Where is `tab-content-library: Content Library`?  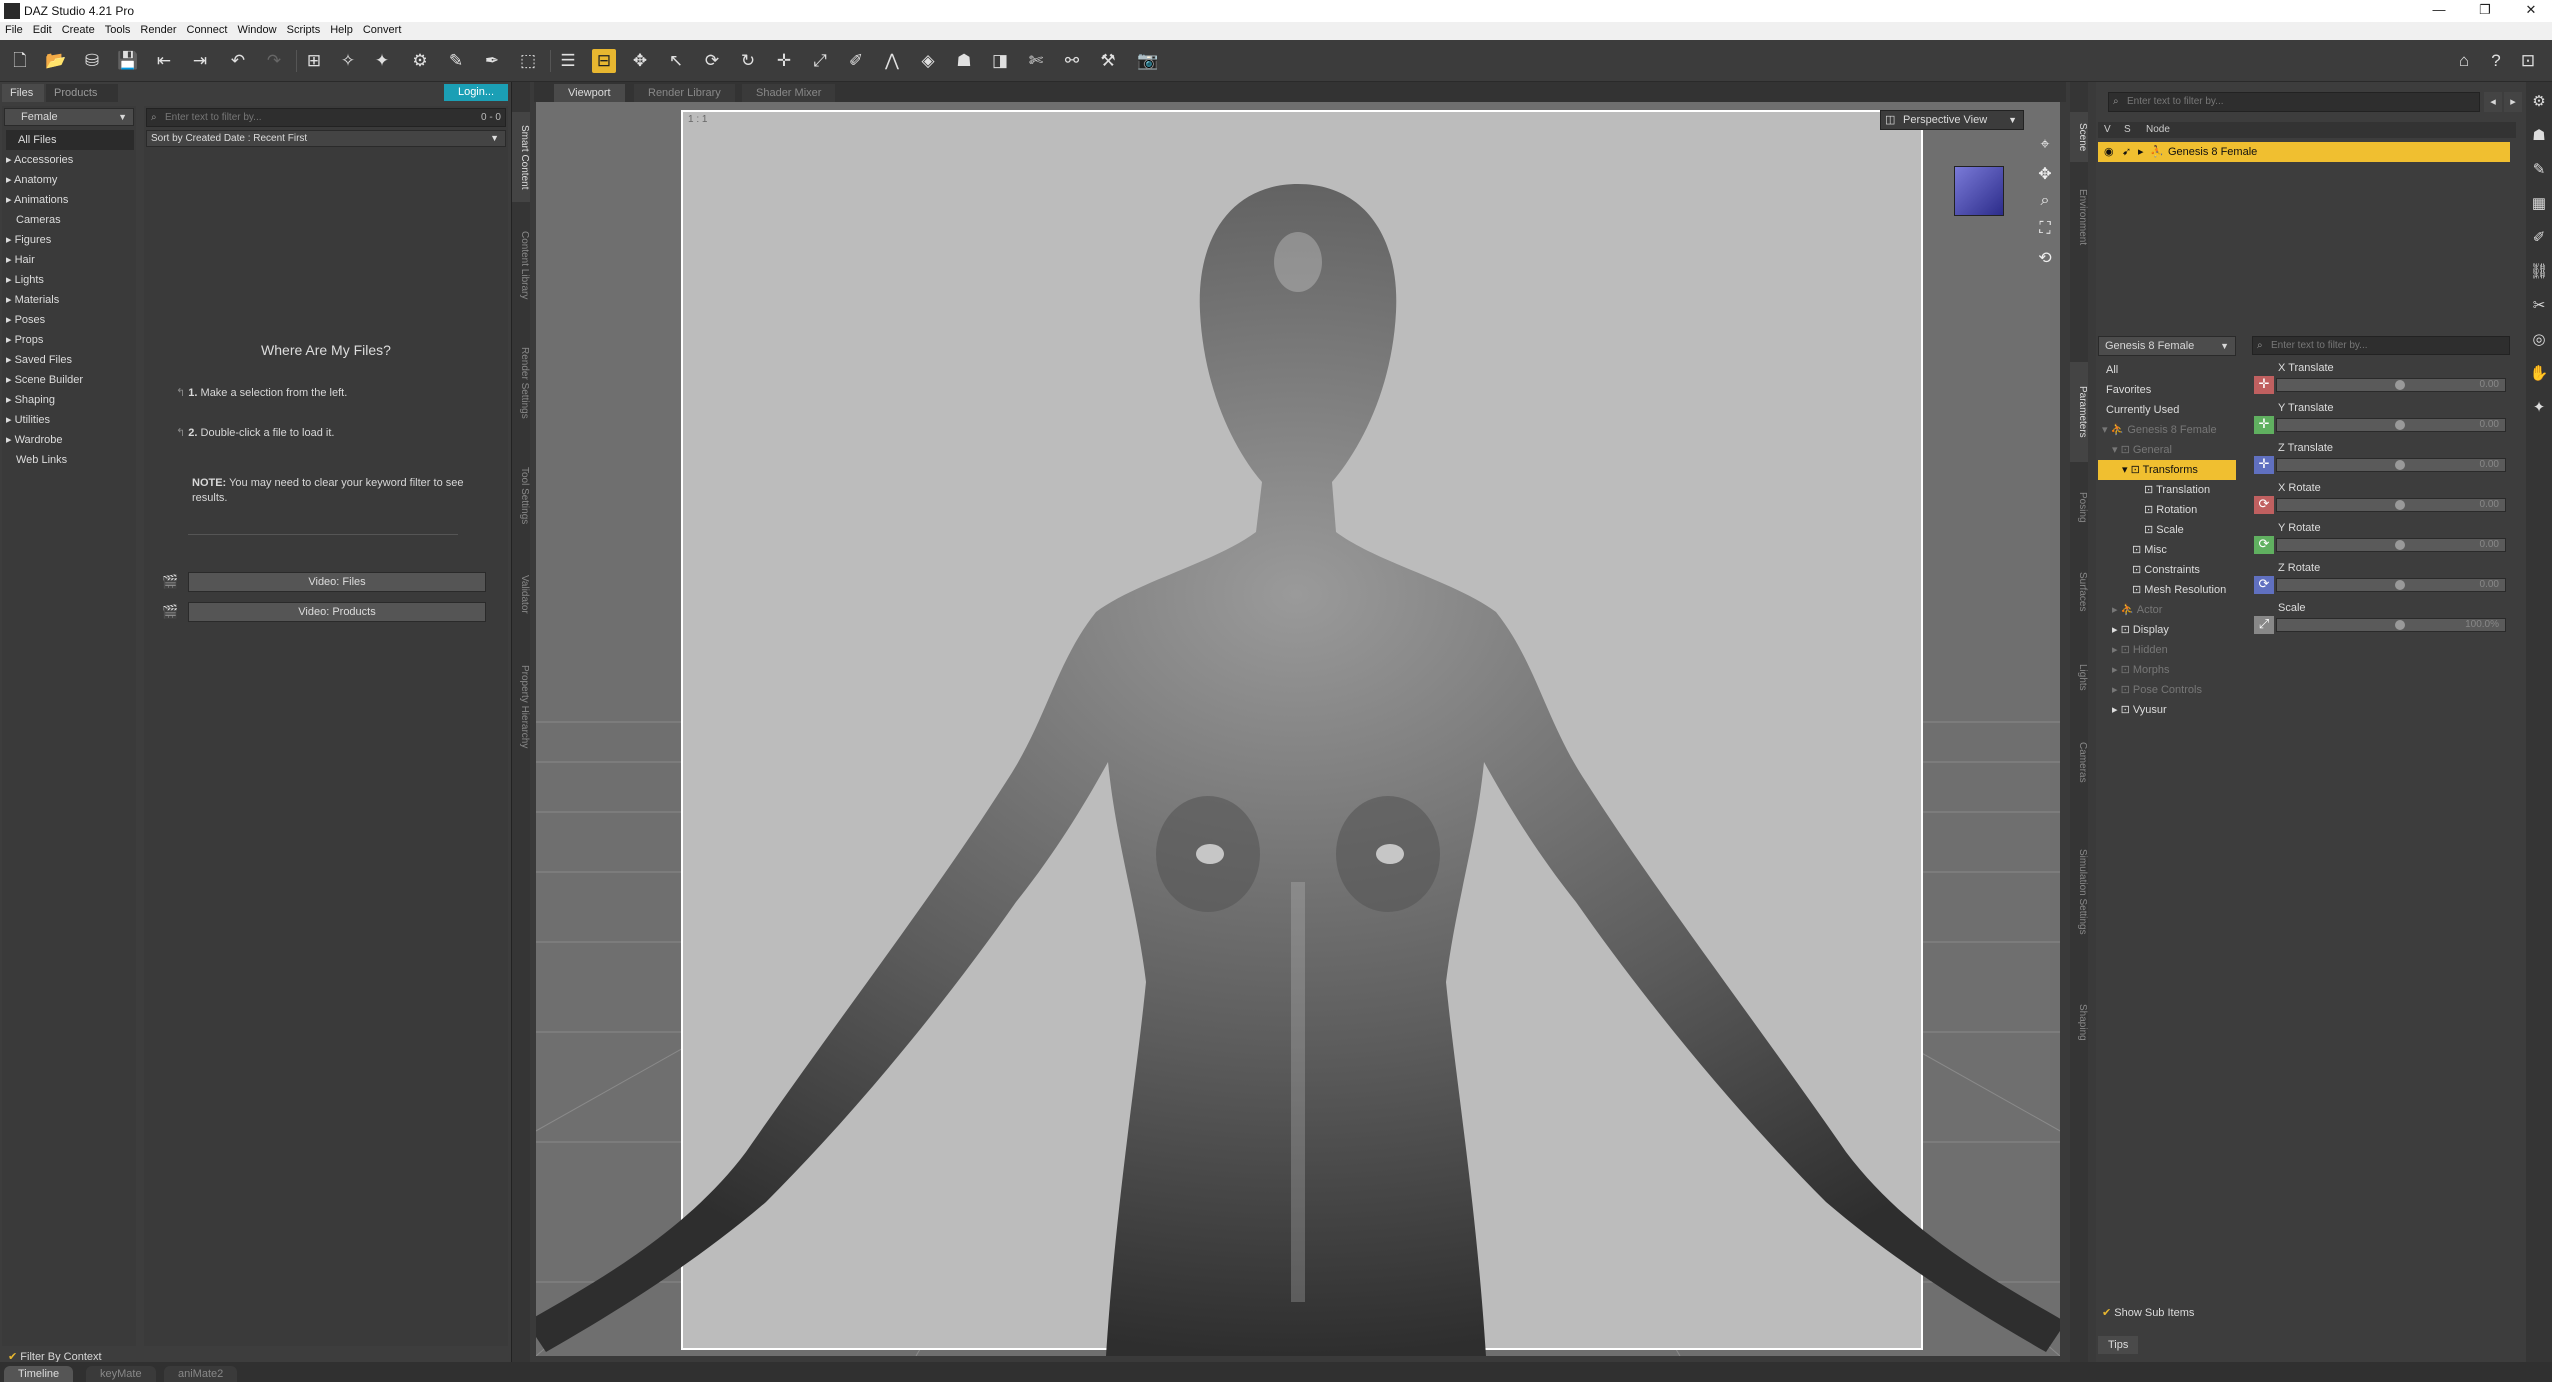
tab-content-library: Content Library is located at coordinates (521, 265).